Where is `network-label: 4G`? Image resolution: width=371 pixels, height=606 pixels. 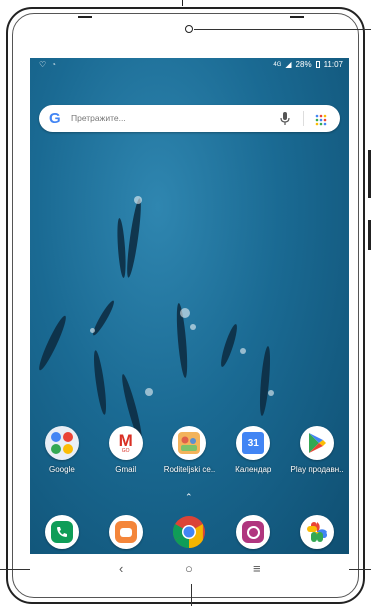 network-label: 4G is located at coordinates (277, 64).